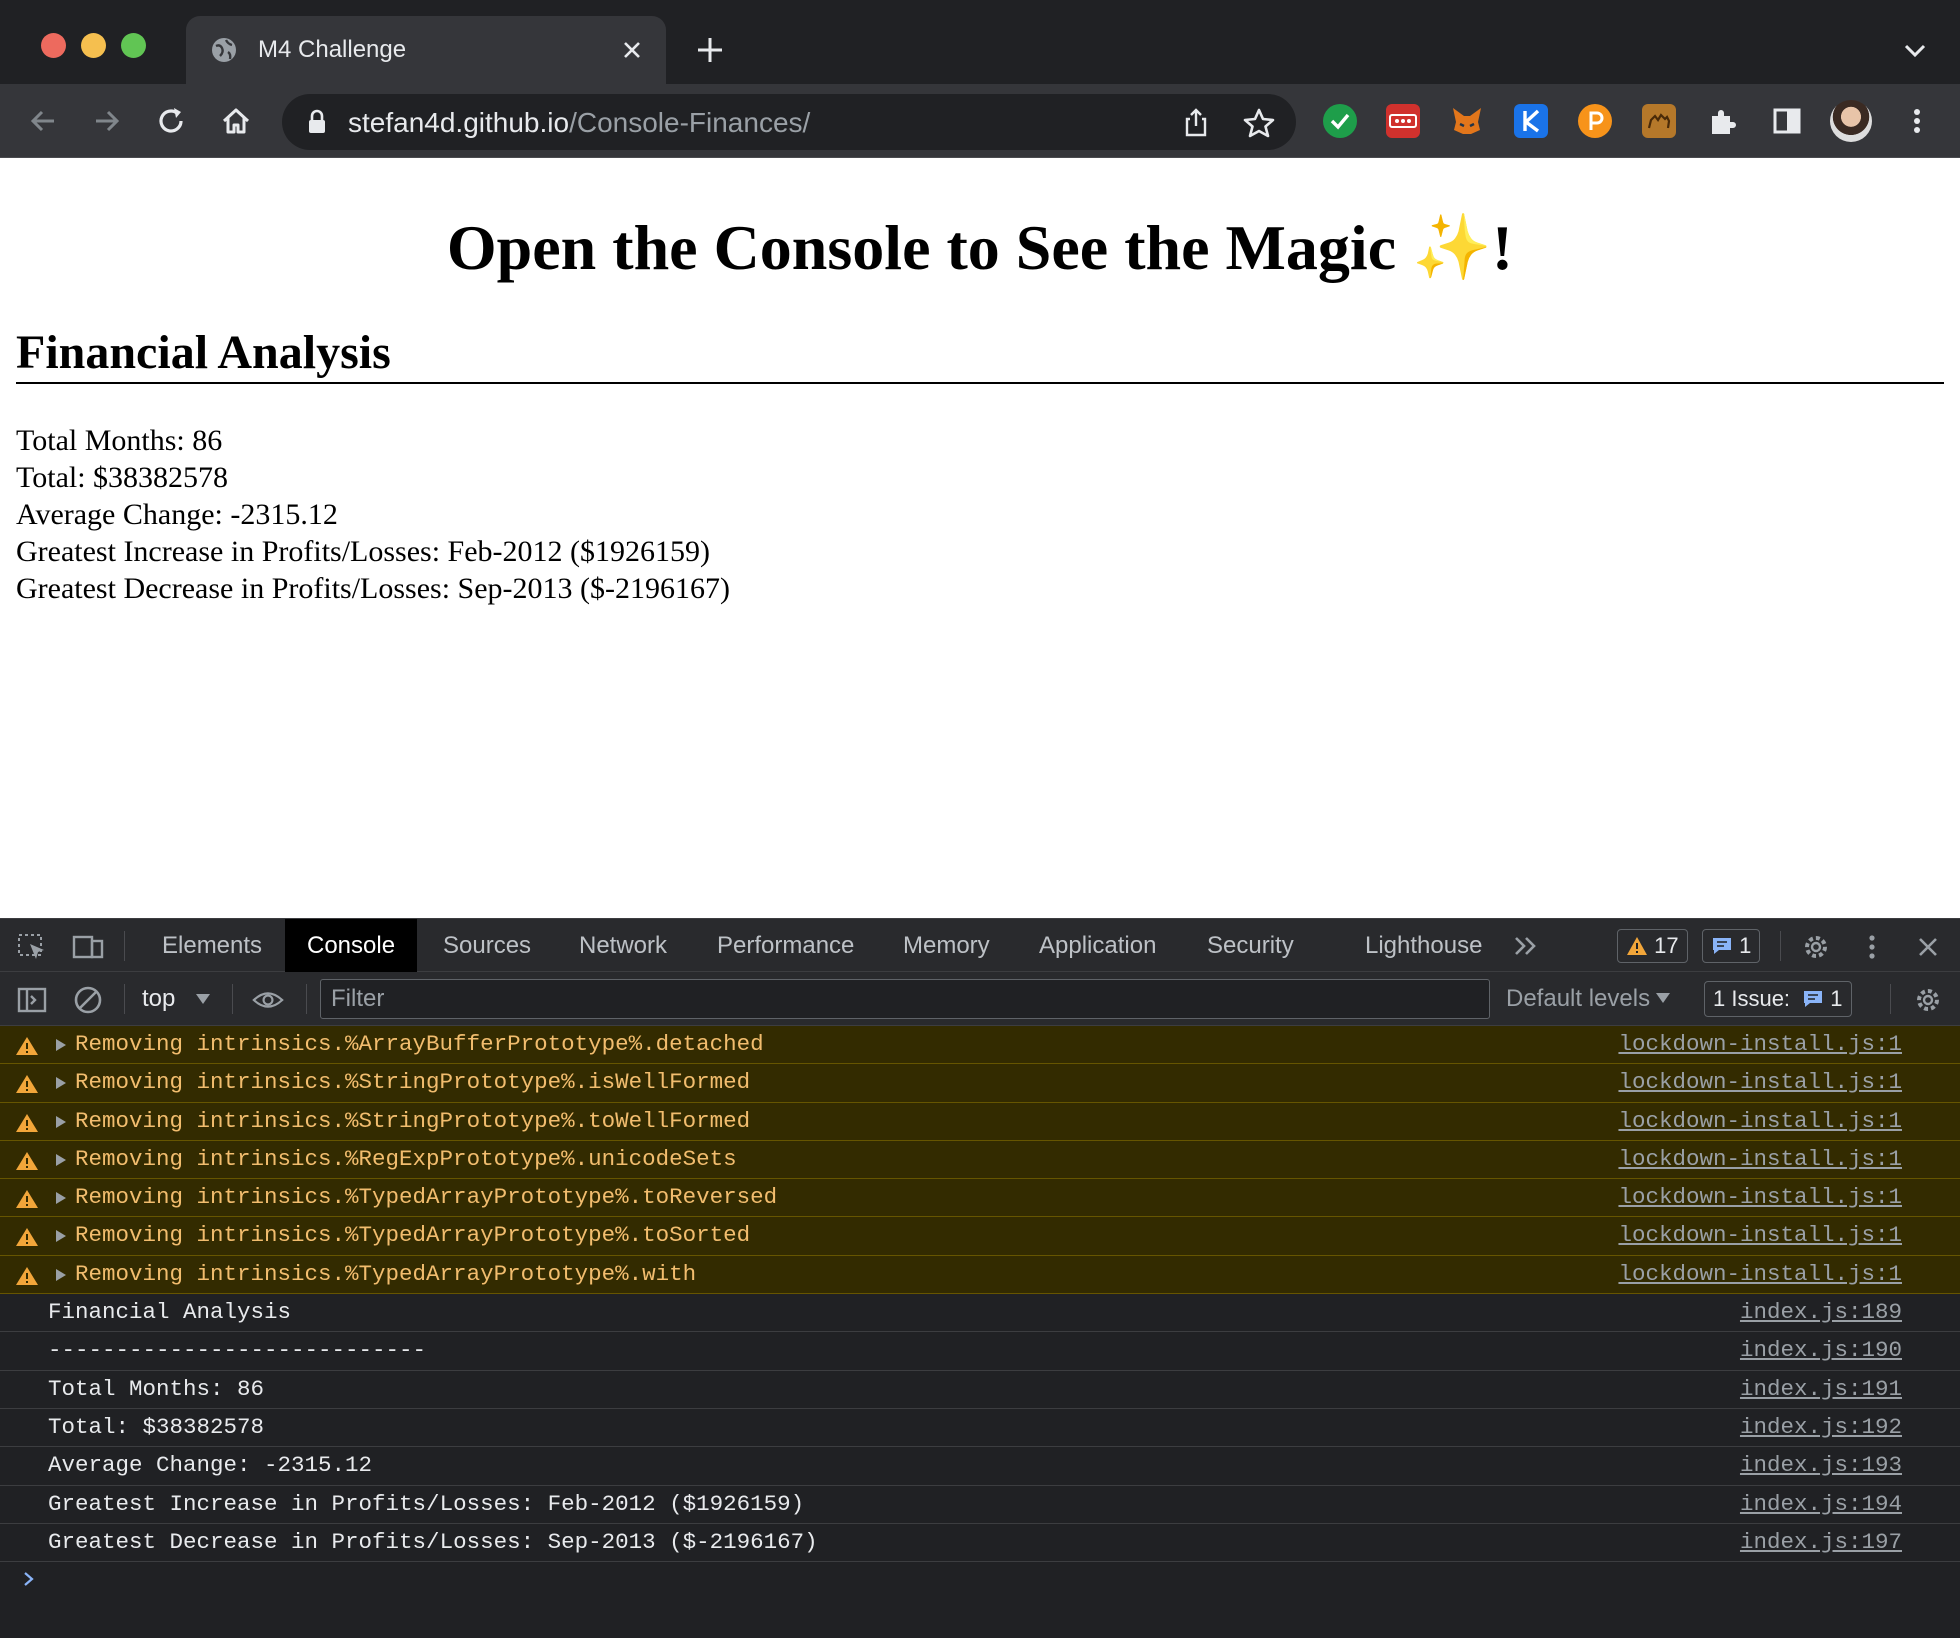  I want to click on eye-icon, so click(268, 1000).